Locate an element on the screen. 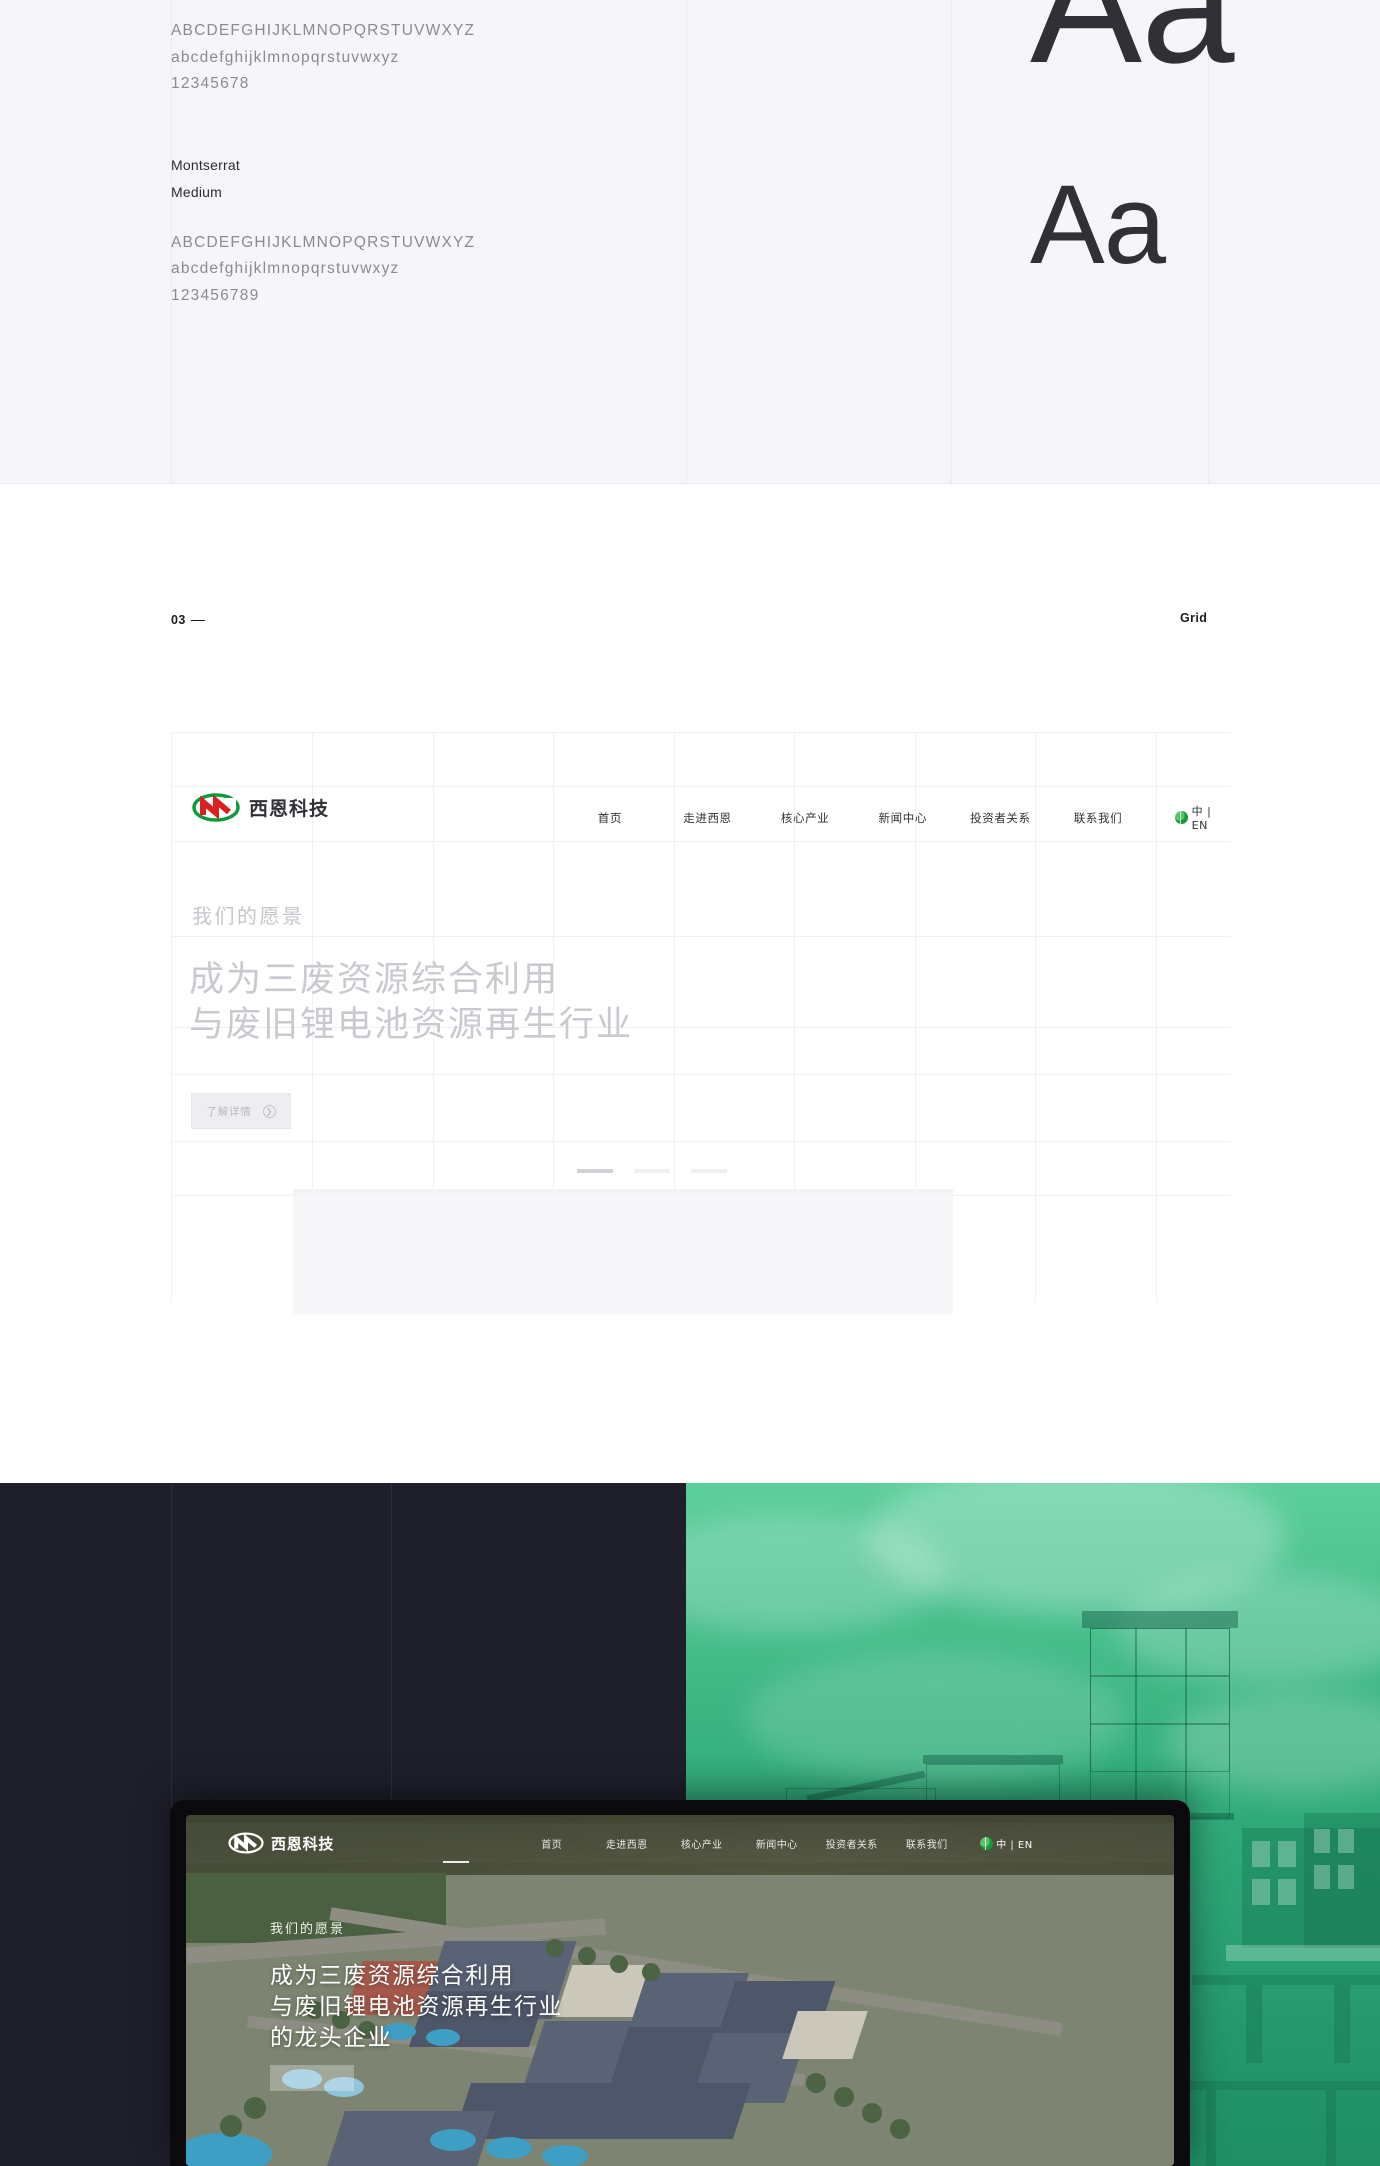  laptop-hero-title-line1: 成为三废资源综合利用 is located at coordinates (392, 1976).